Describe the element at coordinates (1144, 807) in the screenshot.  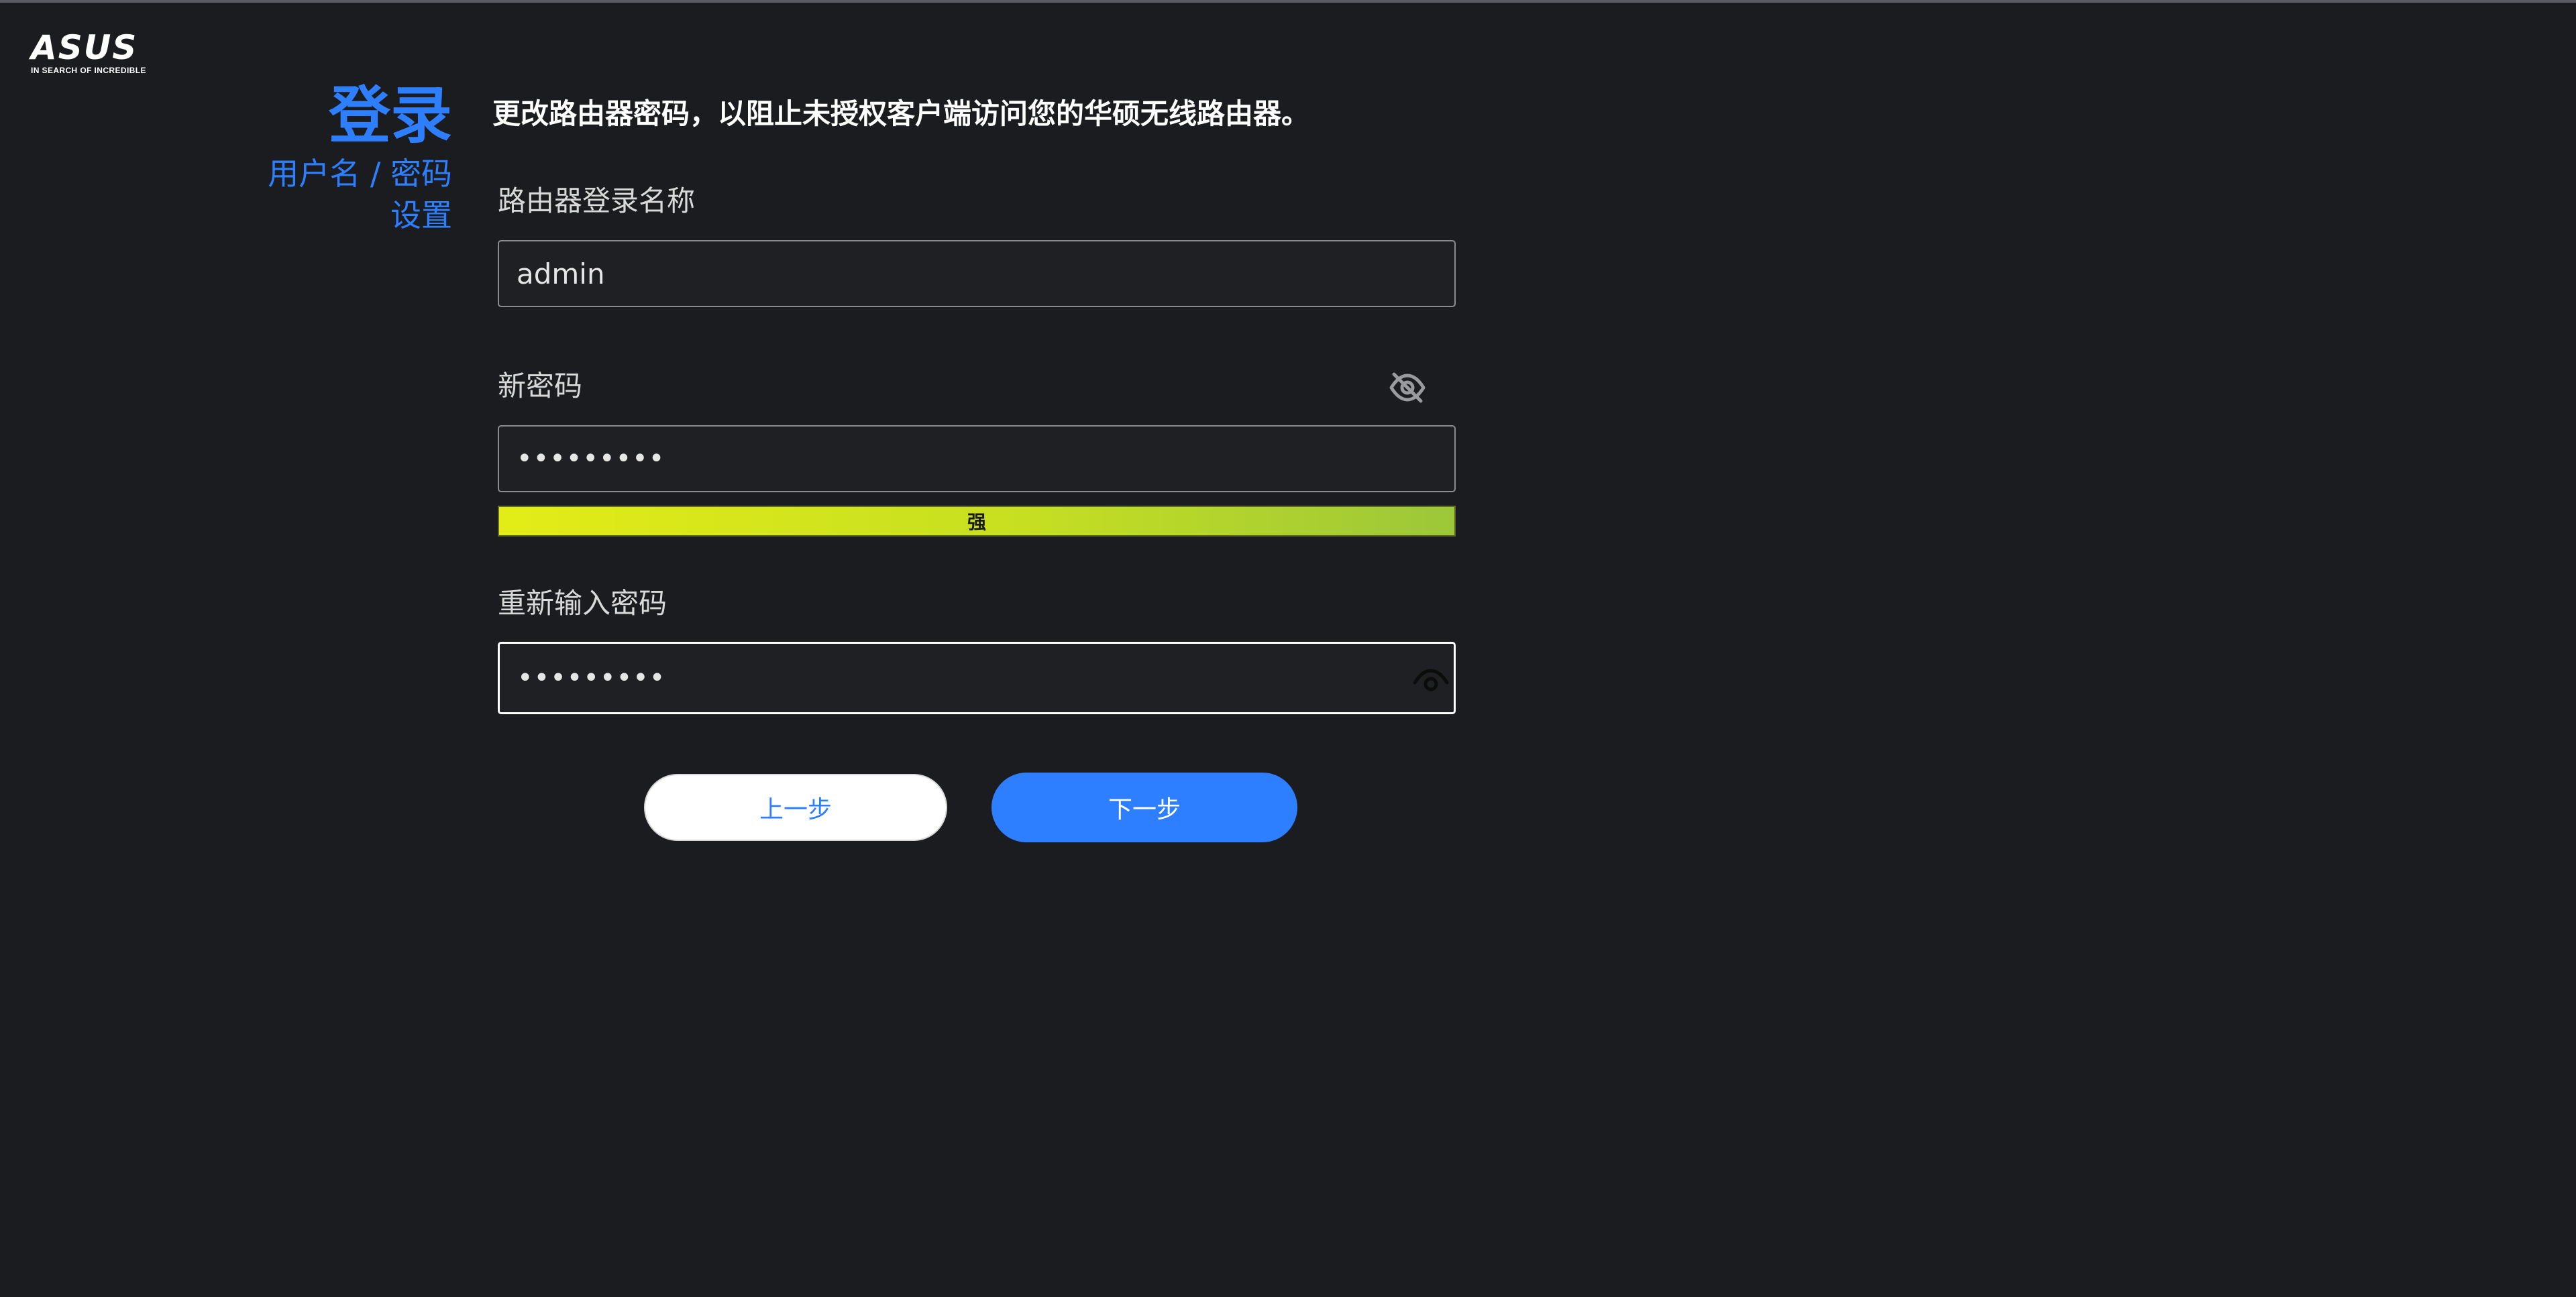
I see `next-step-button: 下一步` at that location.